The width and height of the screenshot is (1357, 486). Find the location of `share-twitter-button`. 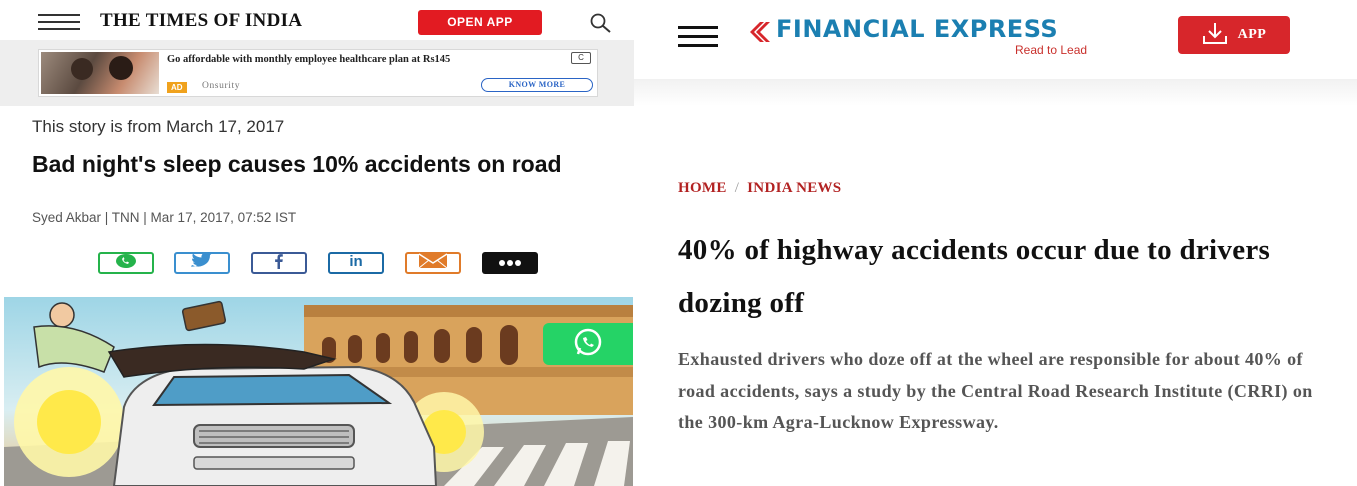

share-twitter-button is located at coordinates (202, 262).